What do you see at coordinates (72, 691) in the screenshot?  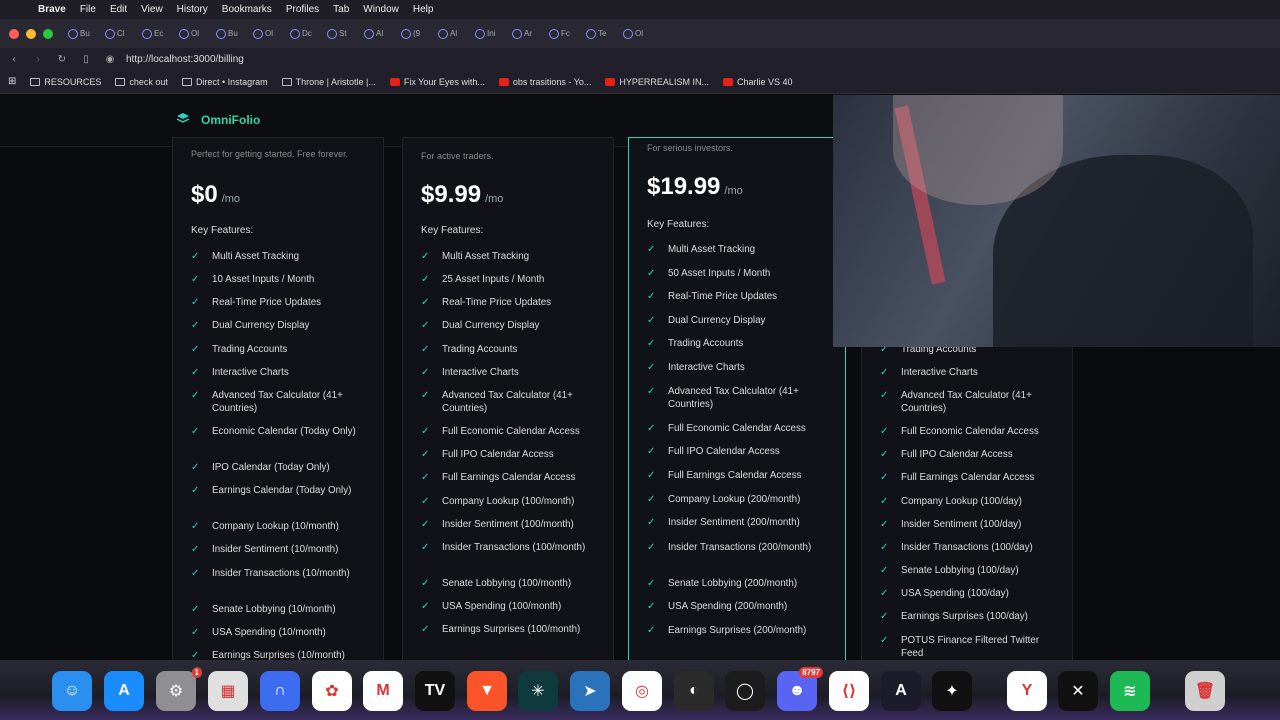 I see `dock-finder-icon: ☺` at bounding box center [72, 691].